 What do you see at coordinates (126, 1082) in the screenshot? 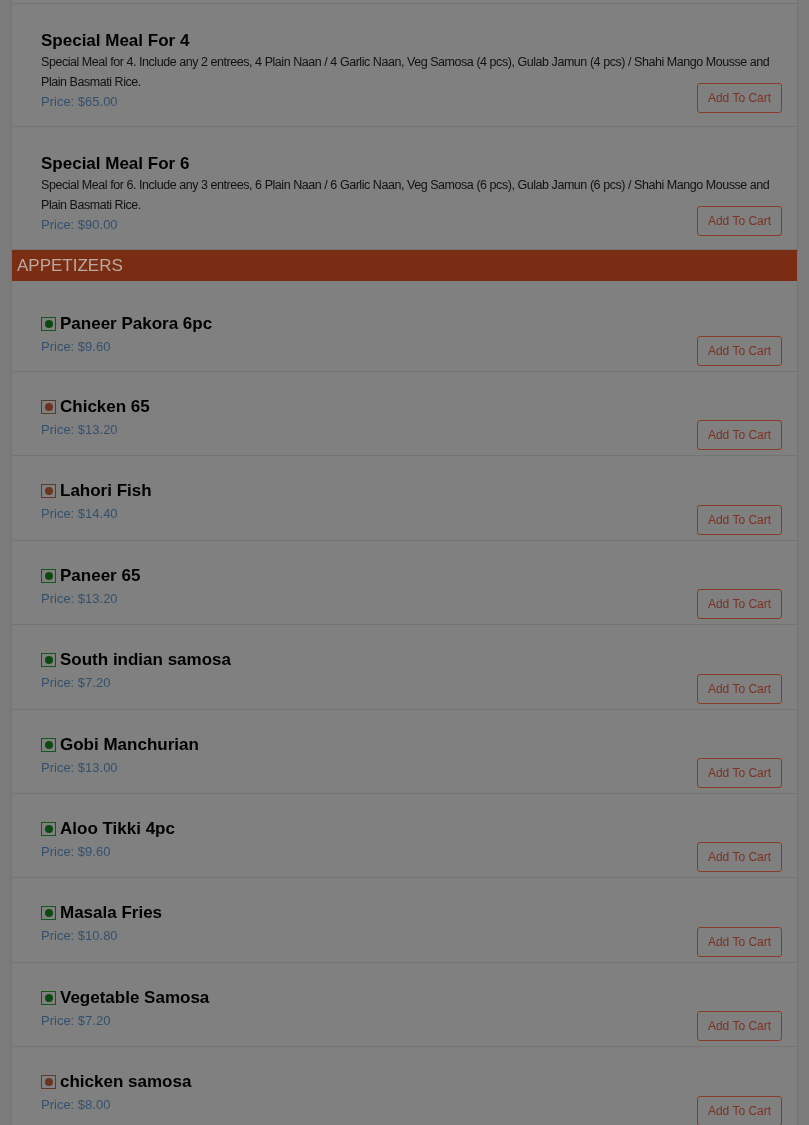
I see `item-title: chicken samosa` at bounding box center [126, 1082].